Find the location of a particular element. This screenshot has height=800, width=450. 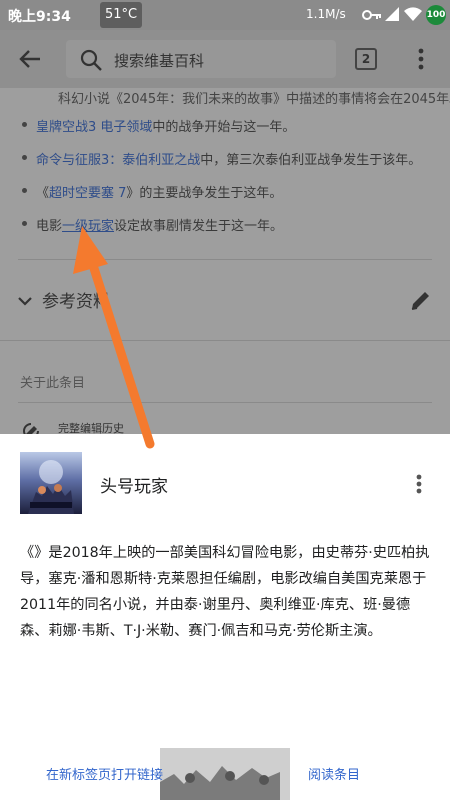

list-item-prefix: 电影 is located at coordinates (49, 226).